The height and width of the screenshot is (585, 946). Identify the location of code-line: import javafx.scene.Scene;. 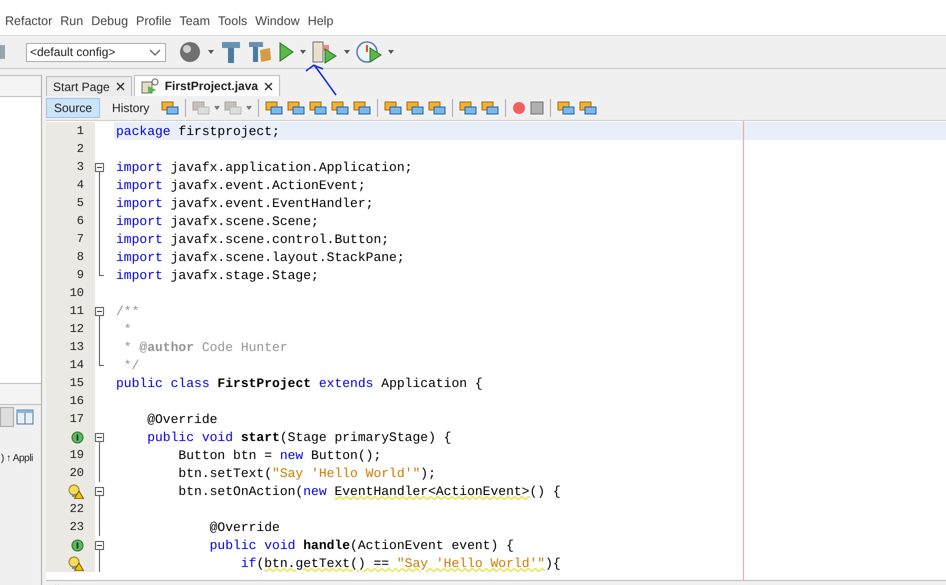
(217, 221).